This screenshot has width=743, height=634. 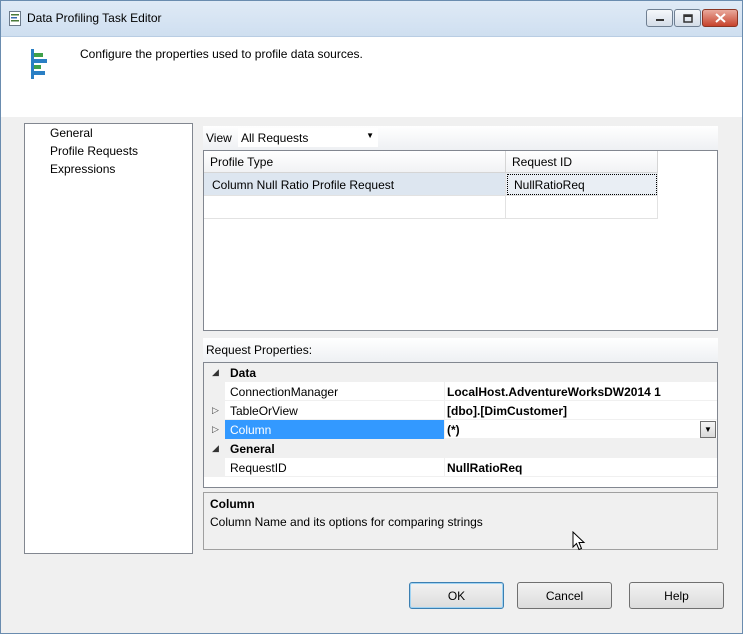 I want to click on view-dropdown: All Requests ▼, so click(x=308, y=137).